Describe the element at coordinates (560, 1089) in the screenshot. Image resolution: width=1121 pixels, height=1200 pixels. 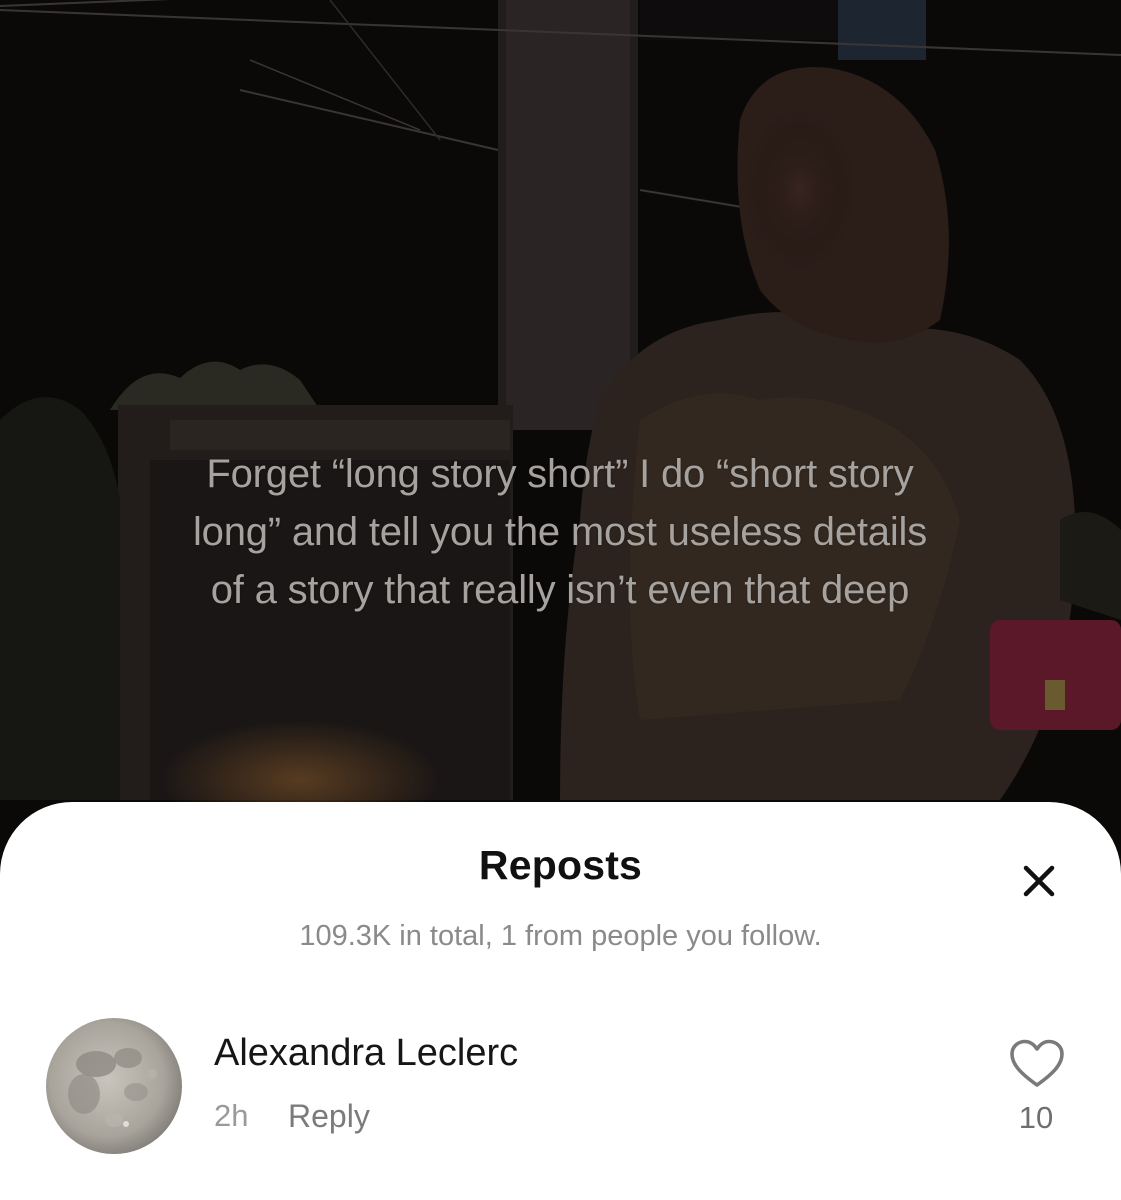
I see `list-item: Alexandra Leclerc 2h Reply 10` at that location.